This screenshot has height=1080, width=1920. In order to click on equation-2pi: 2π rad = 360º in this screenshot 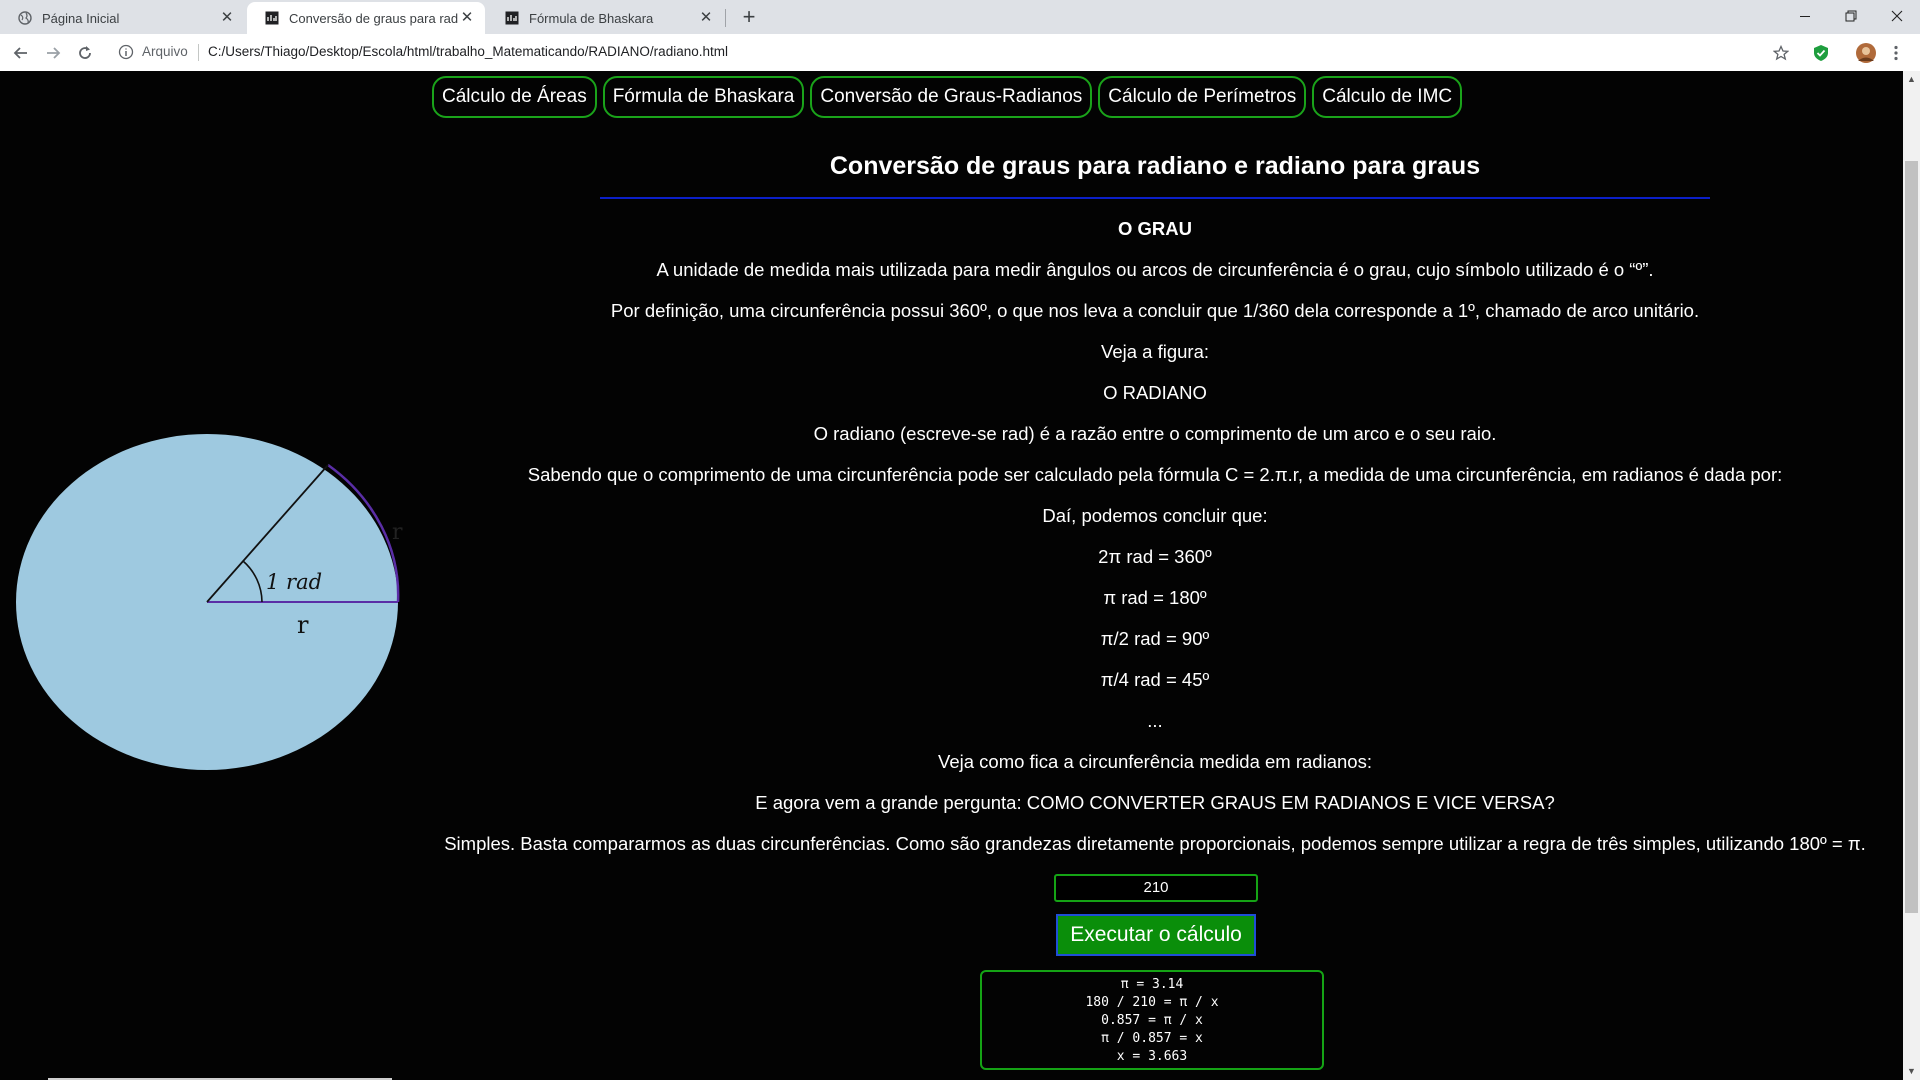, I will do `click(1155, 556)`.